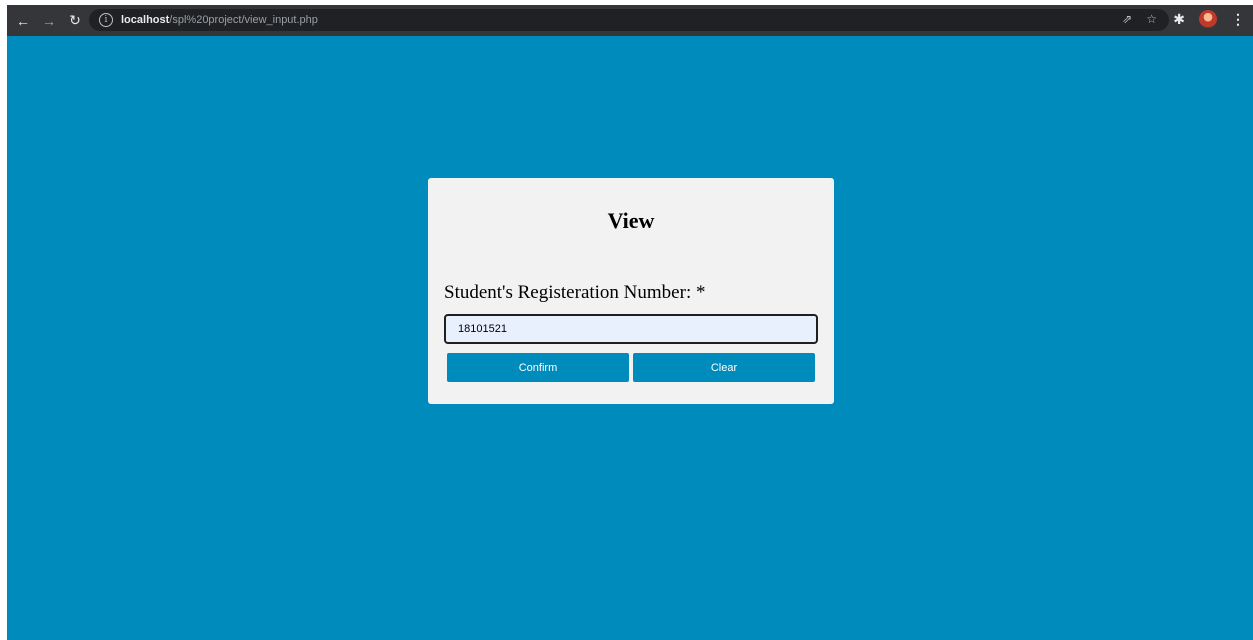  Describe the element at coordinates (1208, 19) in the screenshot. I see `avatar` at that location.